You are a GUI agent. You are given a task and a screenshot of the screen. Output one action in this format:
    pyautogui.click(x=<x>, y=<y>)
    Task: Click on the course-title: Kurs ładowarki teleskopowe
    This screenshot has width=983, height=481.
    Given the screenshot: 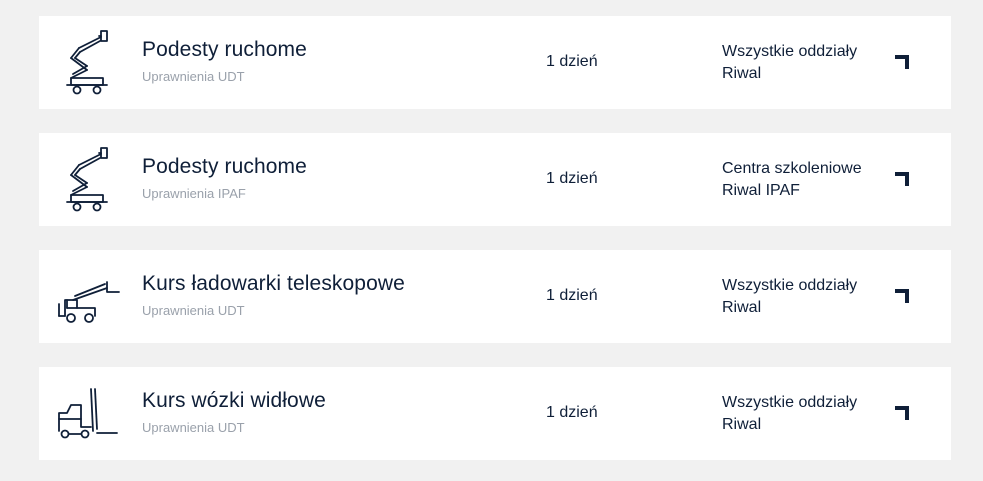 What is the action you would take?
    pyautogui.click(x=273, y=283)
    